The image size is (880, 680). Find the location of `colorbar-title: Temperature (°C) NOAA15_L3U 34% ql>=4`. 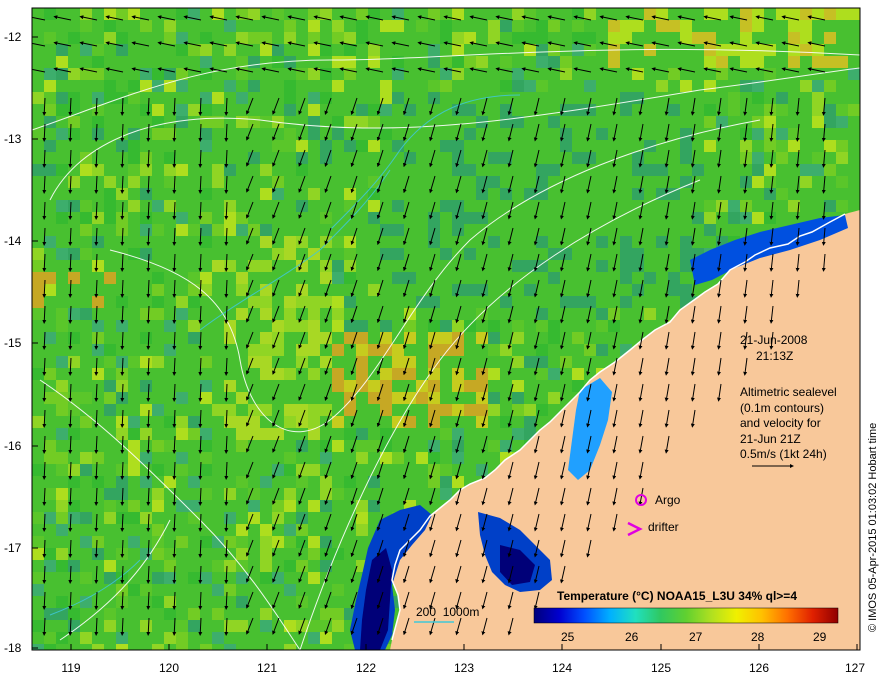

colorbar-title: Temperature (°C) NOAA15_L3U 34% ql>=4 is located at coordinates (677, 596).